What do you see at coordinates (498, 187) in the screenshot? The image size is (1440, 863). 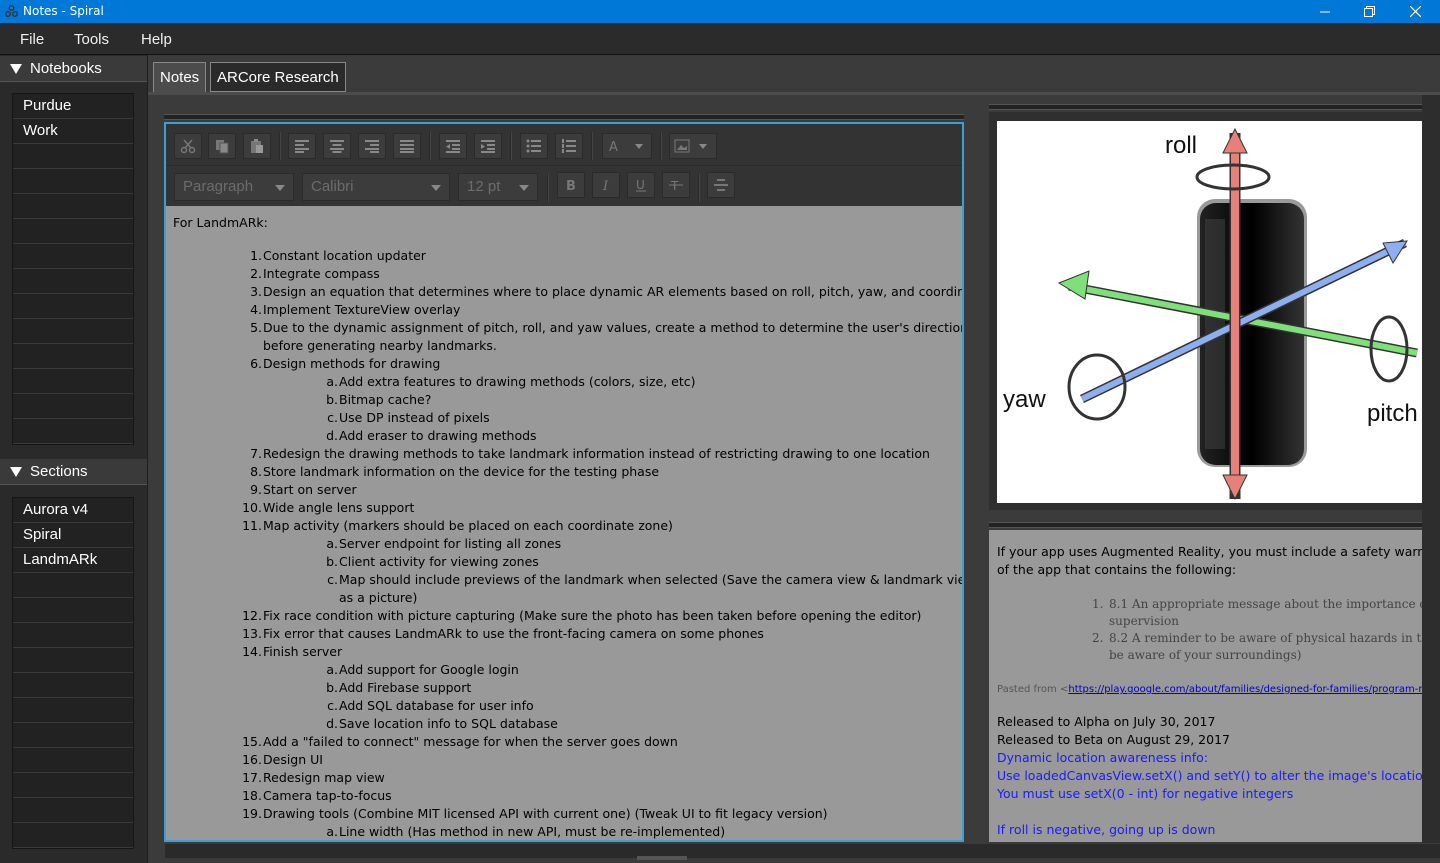 I see `font-size-dropdown: 12 pt` at bounding box center [498, 187].